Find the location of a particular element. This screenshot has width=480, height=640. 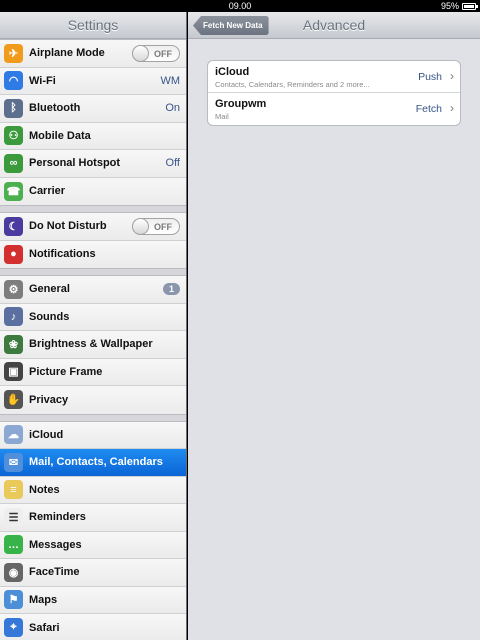

sidebar-item-notes: ≡ Notes is located at coordinates (93, 490).